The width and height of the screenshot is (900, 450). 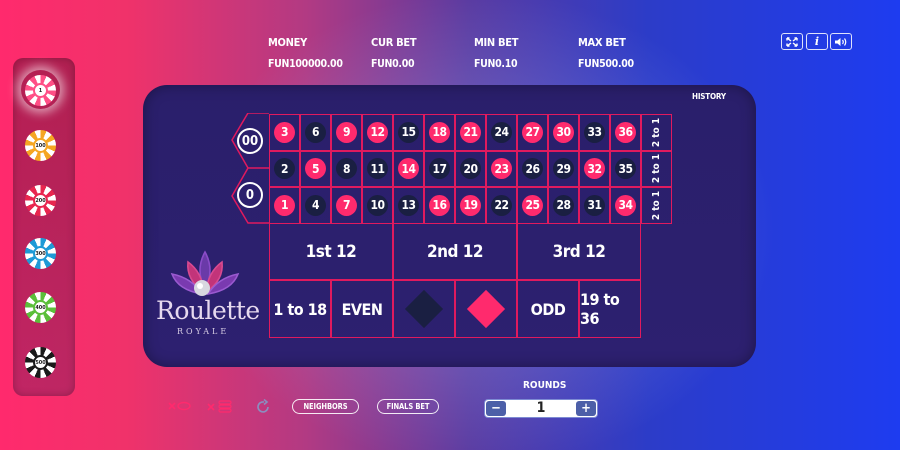 I want to click on number-bet-31: 31, so click(x=594, y=205).